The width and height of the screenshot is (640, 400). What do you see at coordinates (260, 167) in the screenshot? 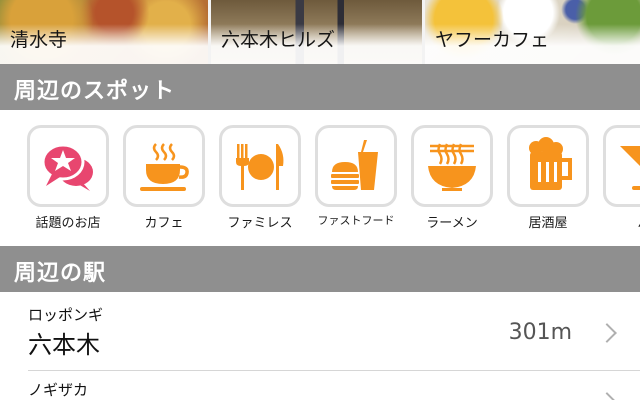
I see `fork-plate-knife-icon` at bounding box center [260, 167].